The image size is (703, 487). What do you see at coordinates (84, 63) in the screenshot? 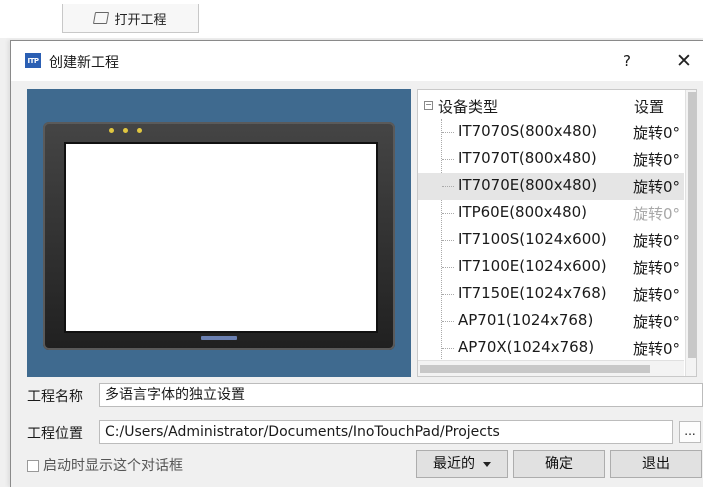
I see `dialog-title: 创建新工程` at bounding box center [84, 63].